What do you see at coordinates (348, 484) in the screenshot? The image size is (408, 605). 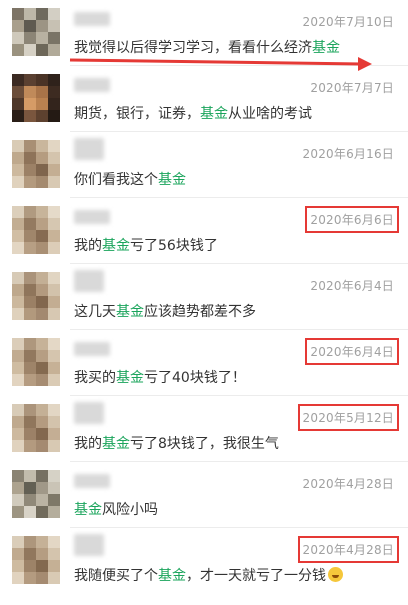 I see `message-date: 2020年4月28日` at bounding box center [348, 484].